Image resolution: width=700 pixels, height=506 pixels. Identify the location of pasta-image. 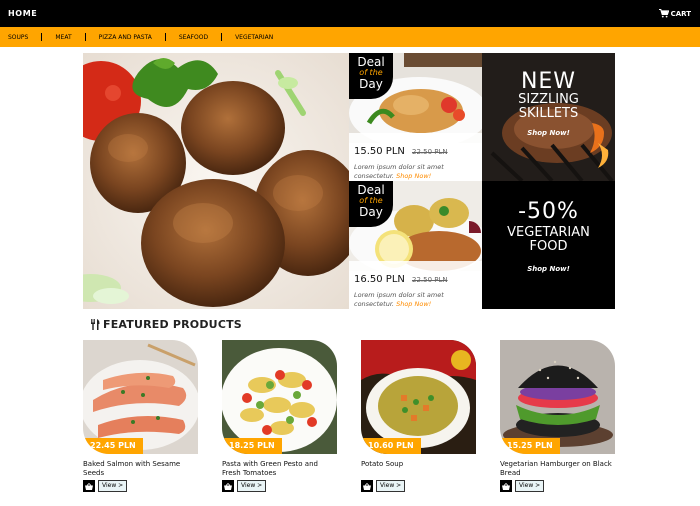
(279, 397).